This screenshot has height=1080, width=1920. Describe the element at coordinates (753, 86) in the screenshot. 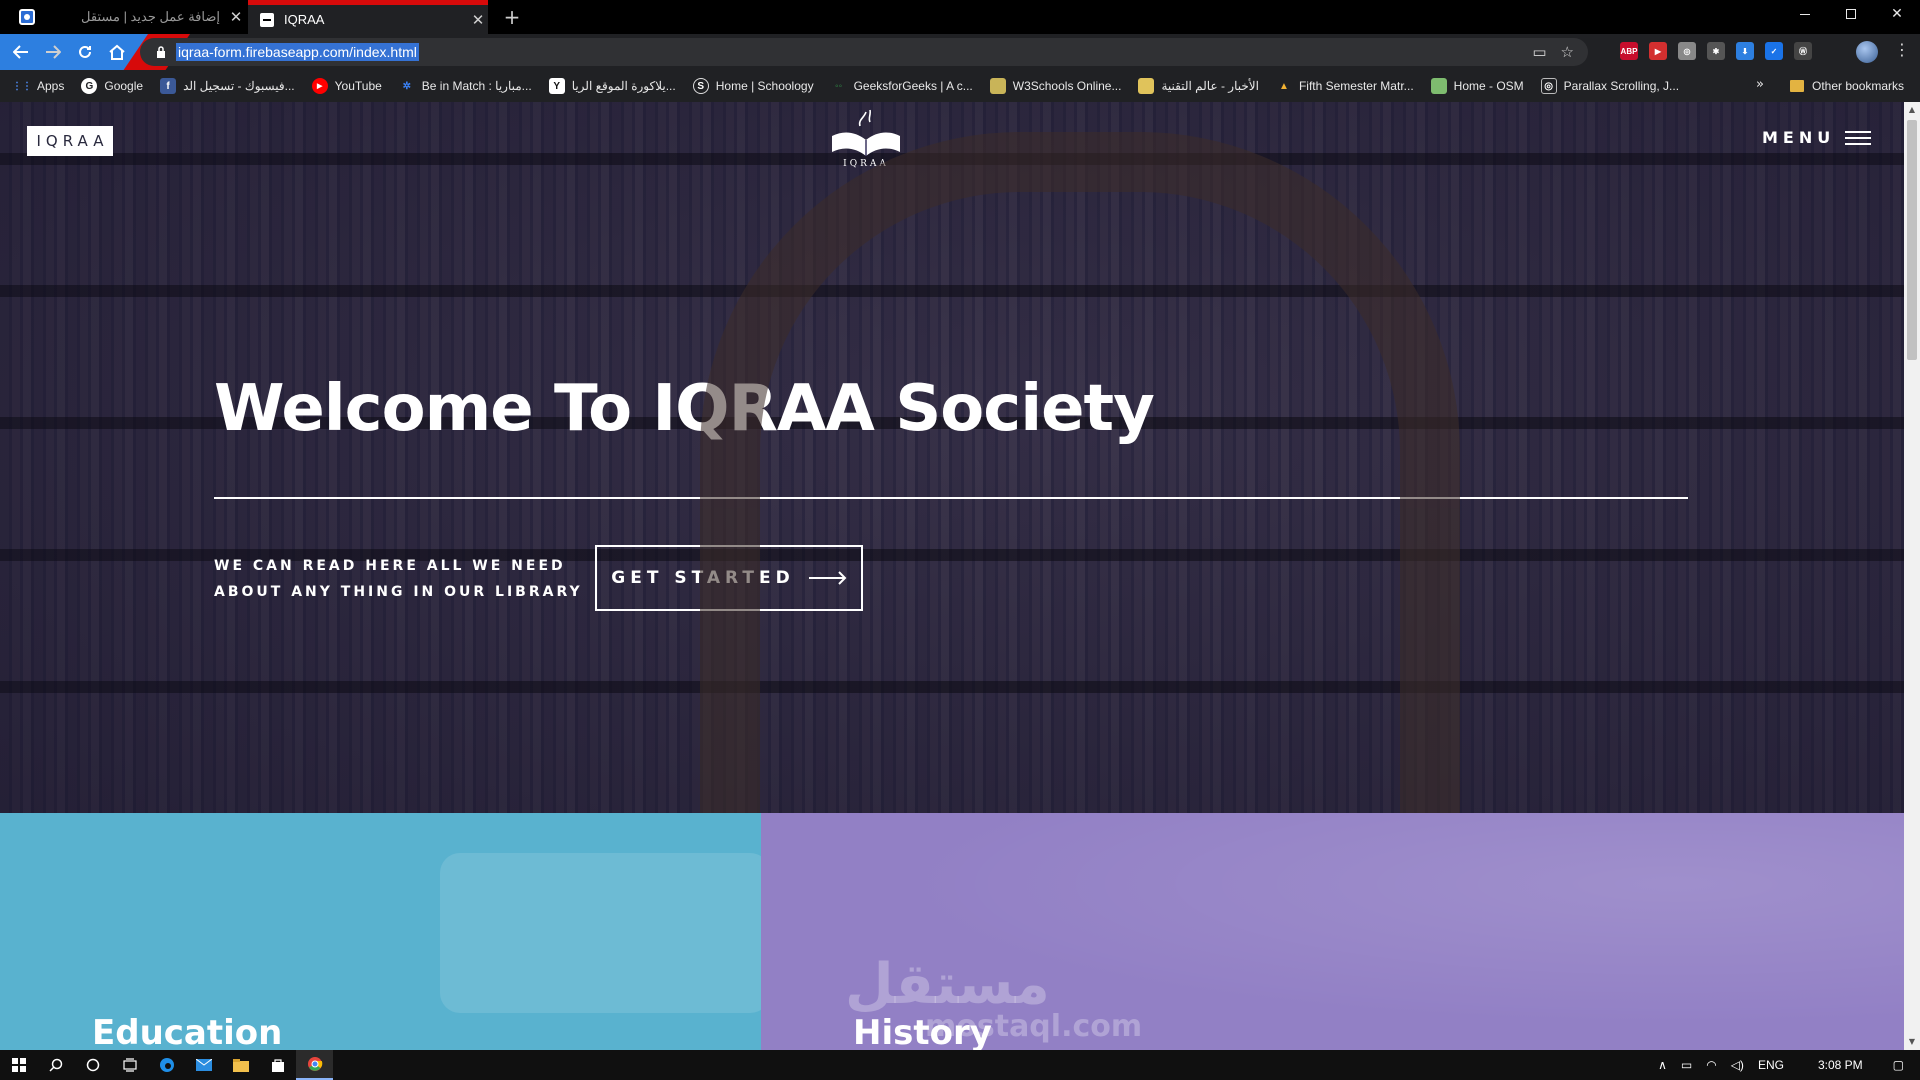

I see `bookmark-schoology: S Home | Schoology` at that location.